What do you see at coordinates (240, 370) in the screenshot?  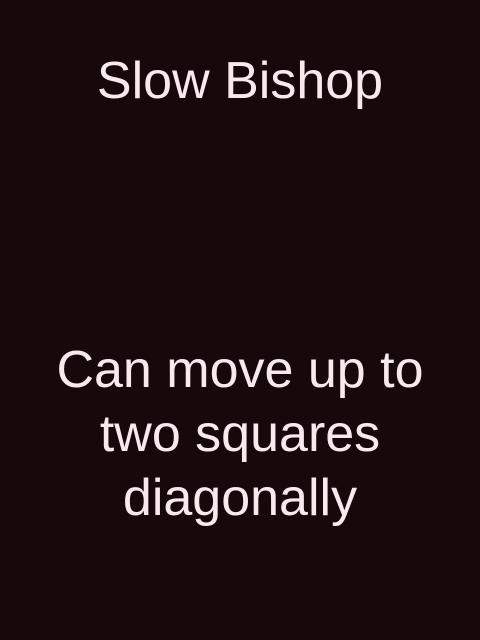 I see `description-line-1: Can move up to` at bounding box center [240, 370].